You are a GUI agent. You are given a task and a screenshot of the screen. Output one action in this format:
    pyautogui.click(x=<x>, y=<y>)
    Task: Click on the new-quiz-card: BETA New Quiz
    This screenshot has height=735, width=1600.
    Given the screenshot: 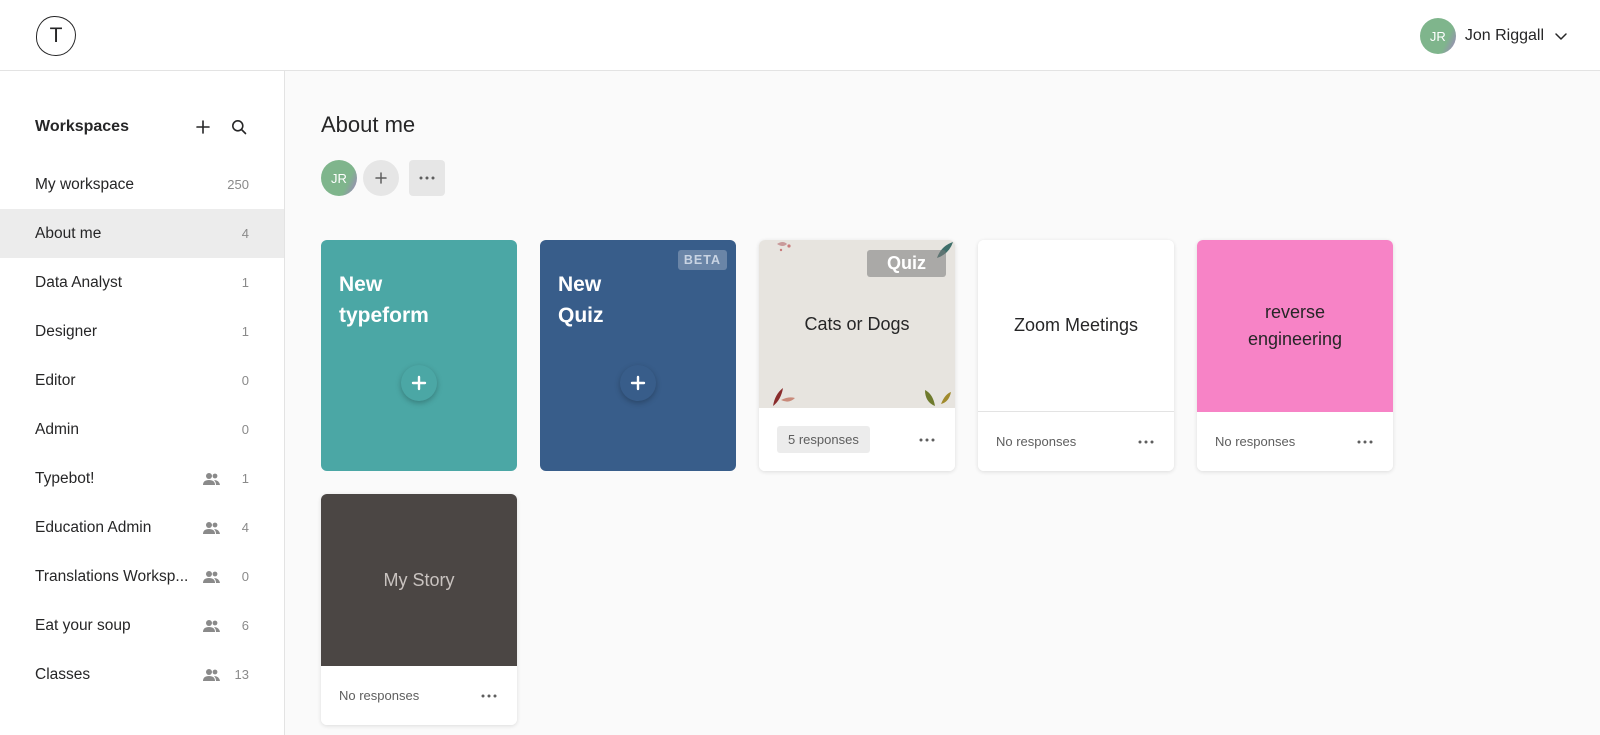 What is the action you would take?
    pyautogui.click(x=638, y=355)
    